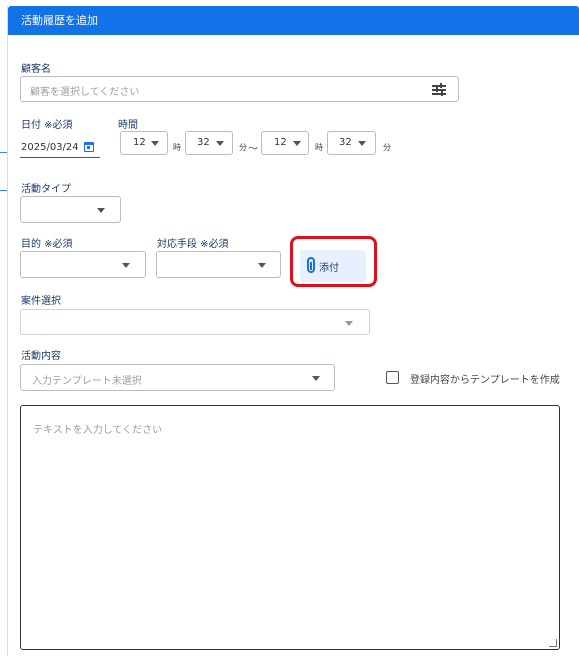 Image resolution: width=579 pixels, height=656 pixels. What do you see at coordinates (195, 322) in the screenshot?
I see `case-select` at bounding box center [195, 322].